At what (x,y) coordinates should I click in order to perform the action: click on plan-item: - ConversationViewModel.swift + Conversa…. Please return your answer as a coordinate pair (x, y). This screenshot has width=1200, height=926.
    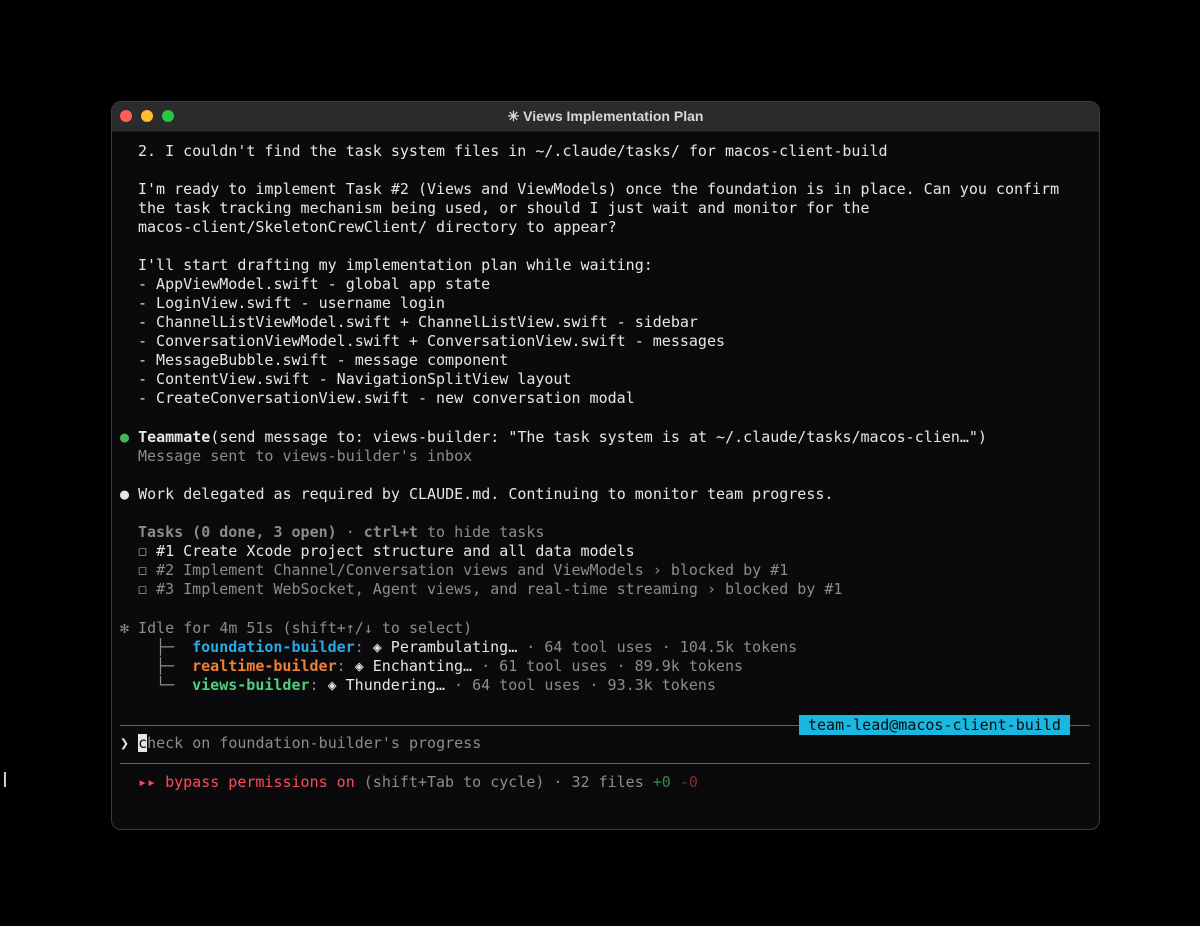
    Looking at the image, I should click on (431, 341).